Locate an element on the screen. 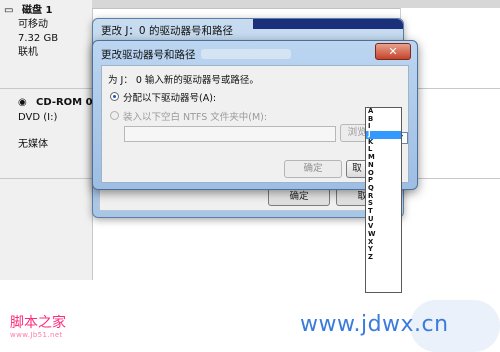 The width and height of the screenshot is (500, 352). drive-letter-option: Z is located at coordinates (383, 257).